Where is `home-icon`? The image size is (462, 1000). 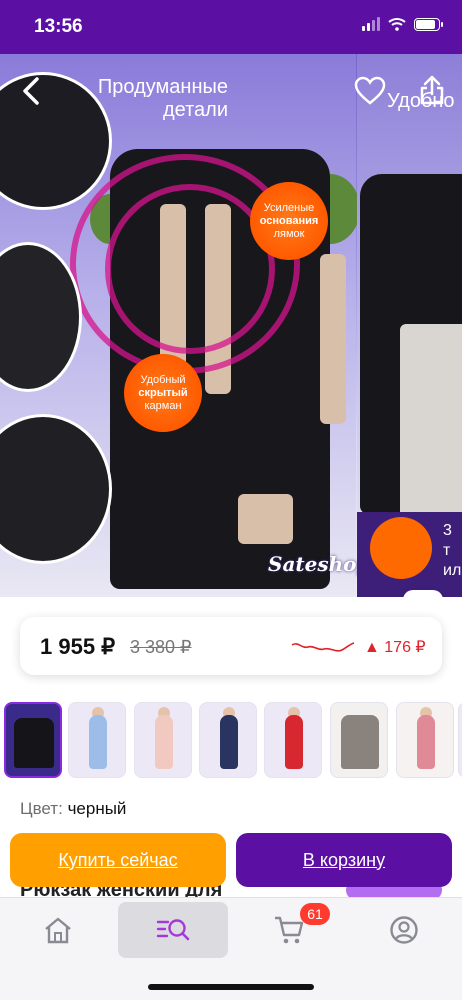 home-icon is located at coordinates (58, 930).